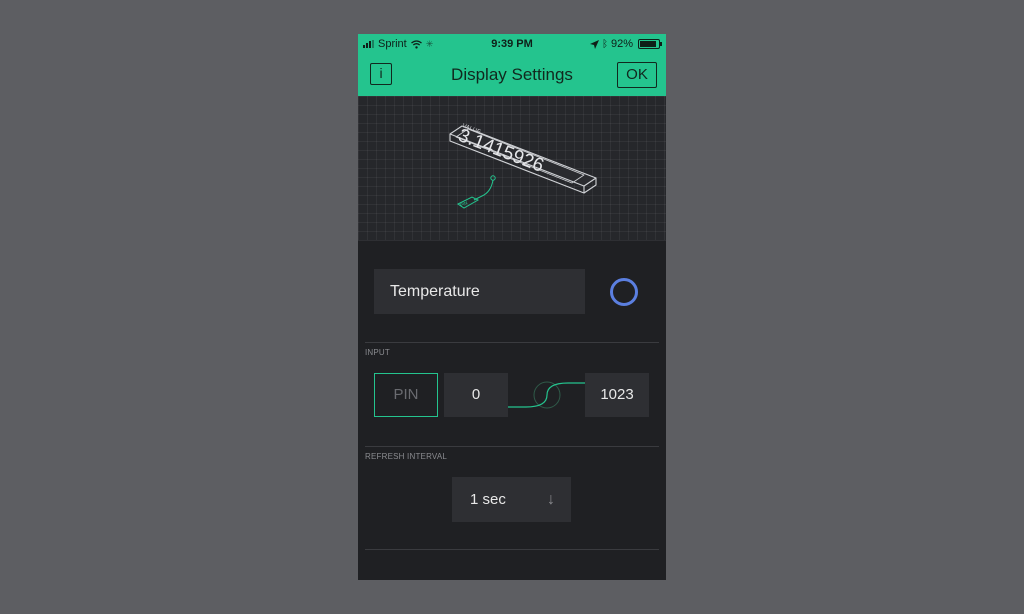  What do you see at coordinates (617, 395) in the screenshot?
I see `max-value-input: 1023` at bounding box center [617, 395].